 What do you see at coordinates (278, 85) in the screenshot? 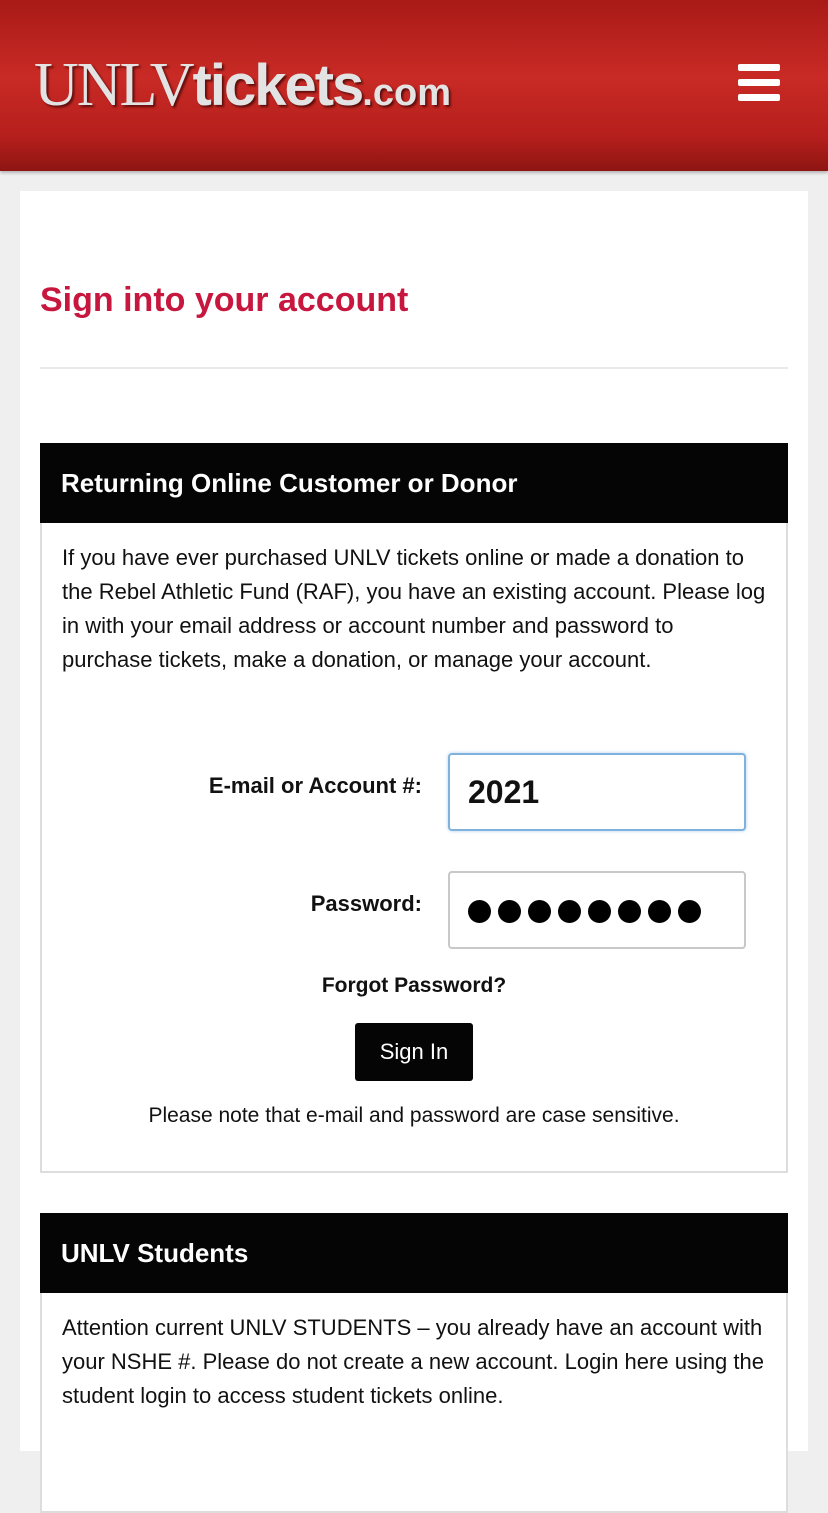
I see `logo-tickets-text: tickets` at bounding box center [278, 85].